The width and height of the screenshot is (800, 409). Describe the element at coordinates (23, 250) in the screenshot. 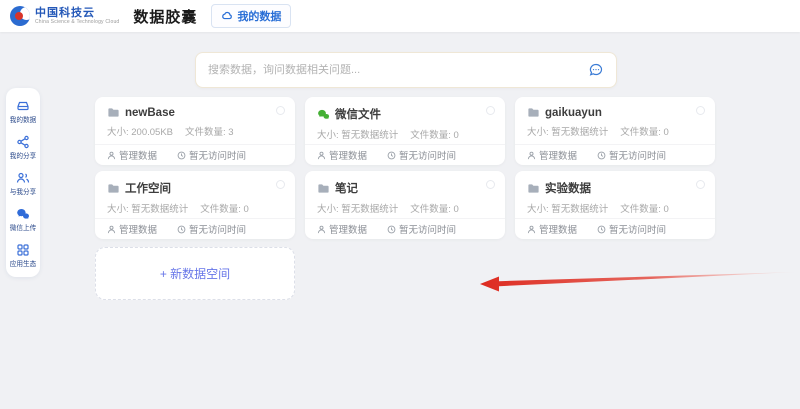

I see `apps-grid-icon` at that location.